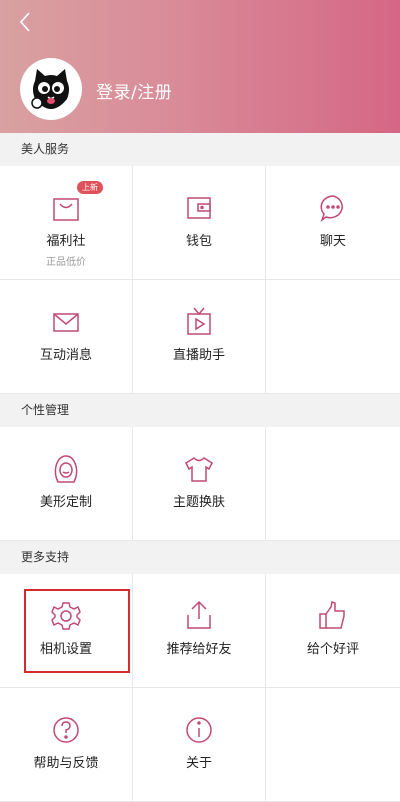 The height and width of the screenshot is (802, 400). I want to click on chat-label: 聊天, so click(332, 241).